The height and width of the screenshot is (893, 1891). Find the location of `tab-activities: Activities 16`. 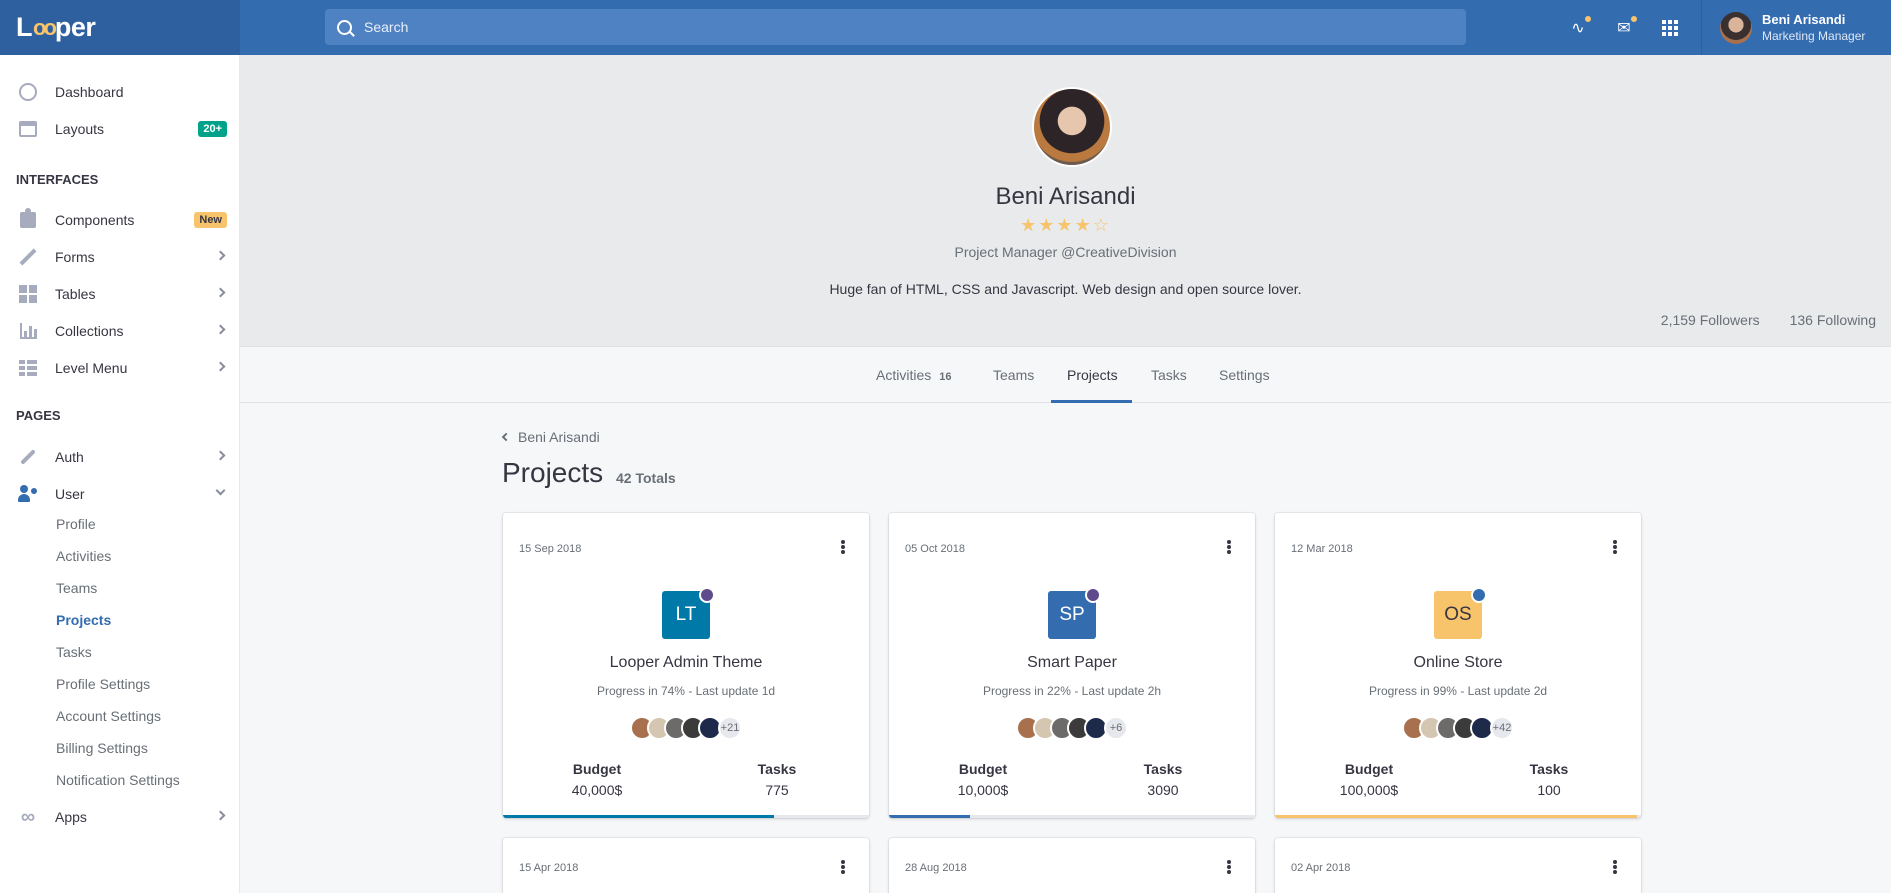

tab-activities: Activities 16 is located at coordinates (913, 375).